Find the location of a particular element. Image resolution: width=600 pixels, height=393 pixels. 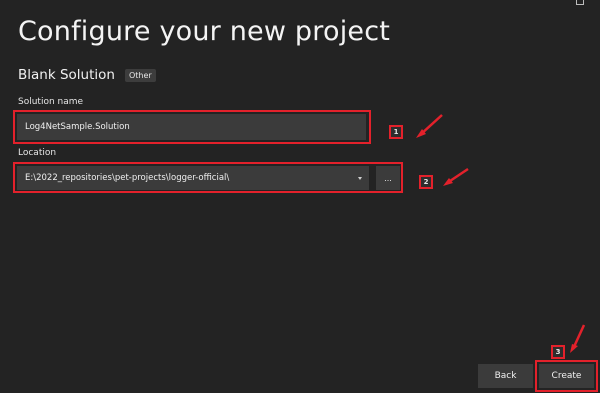

location-label: Location is located at coordinates (37, 153).